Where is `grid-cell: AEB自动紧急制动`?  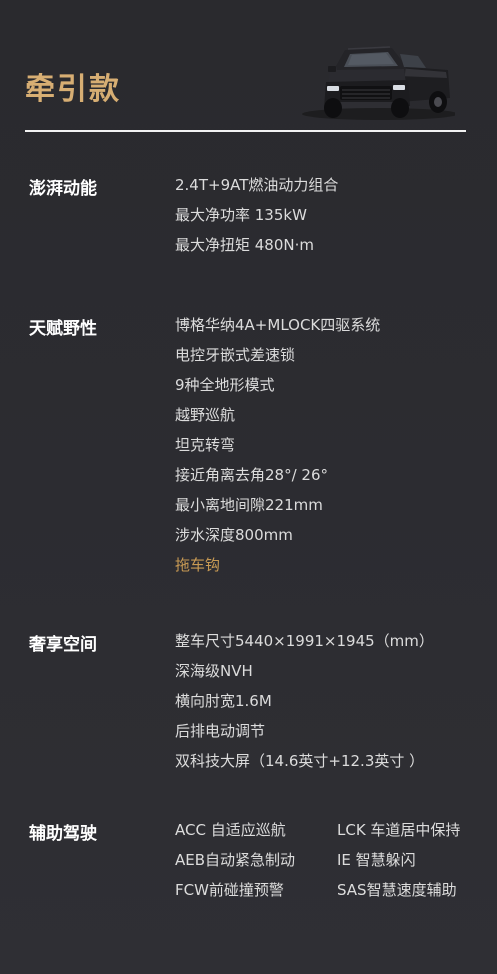
grid-cell: AEB自动紧急制动 is located at coordinates (235, 860).